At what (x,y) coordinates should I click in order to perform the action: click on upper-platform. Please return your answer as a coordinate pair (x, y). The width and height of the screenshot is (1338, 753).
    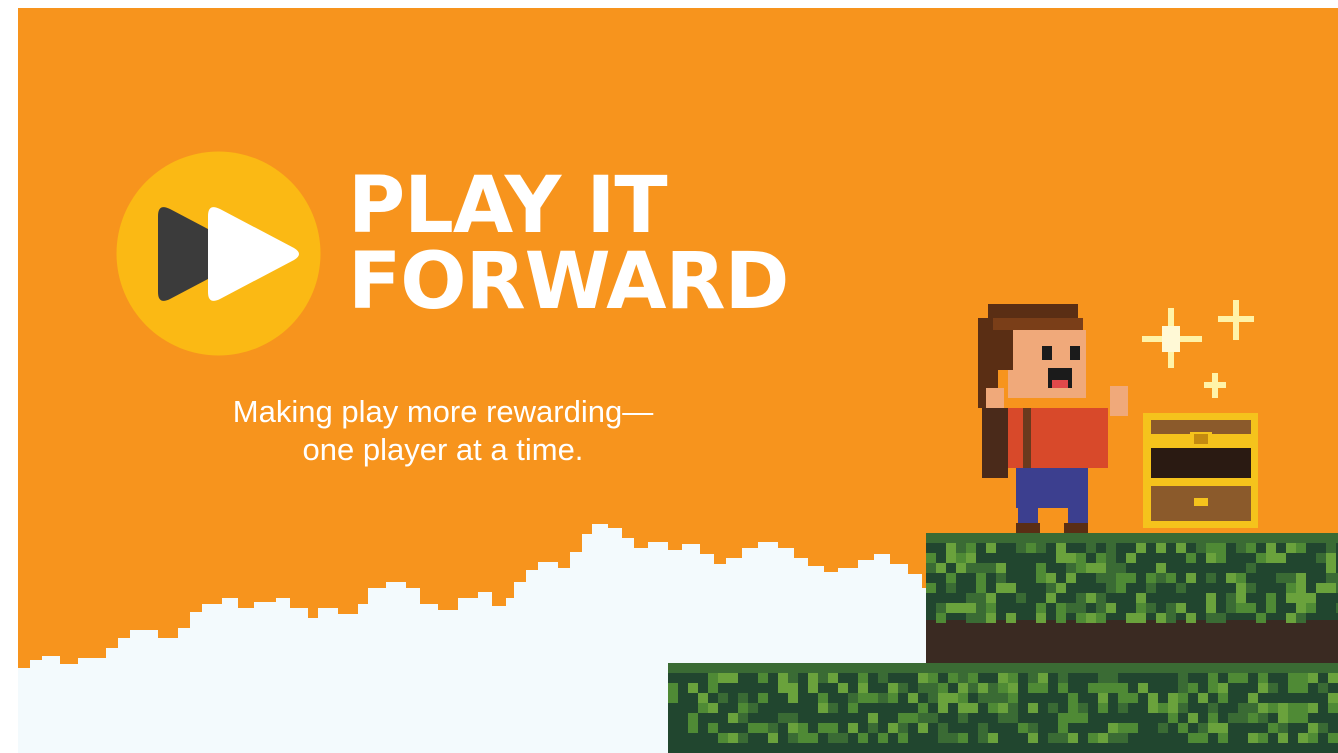
    Looking at the image, I should click on (1132, 598).